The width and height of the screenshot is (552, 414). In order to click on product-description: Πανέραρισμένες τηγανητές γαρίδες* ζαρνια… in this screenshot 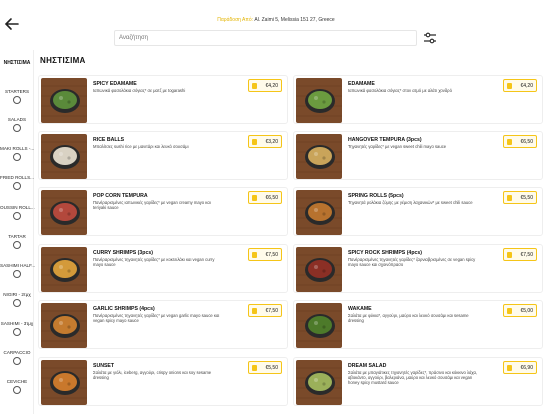, I will do `click(412, 262)`.